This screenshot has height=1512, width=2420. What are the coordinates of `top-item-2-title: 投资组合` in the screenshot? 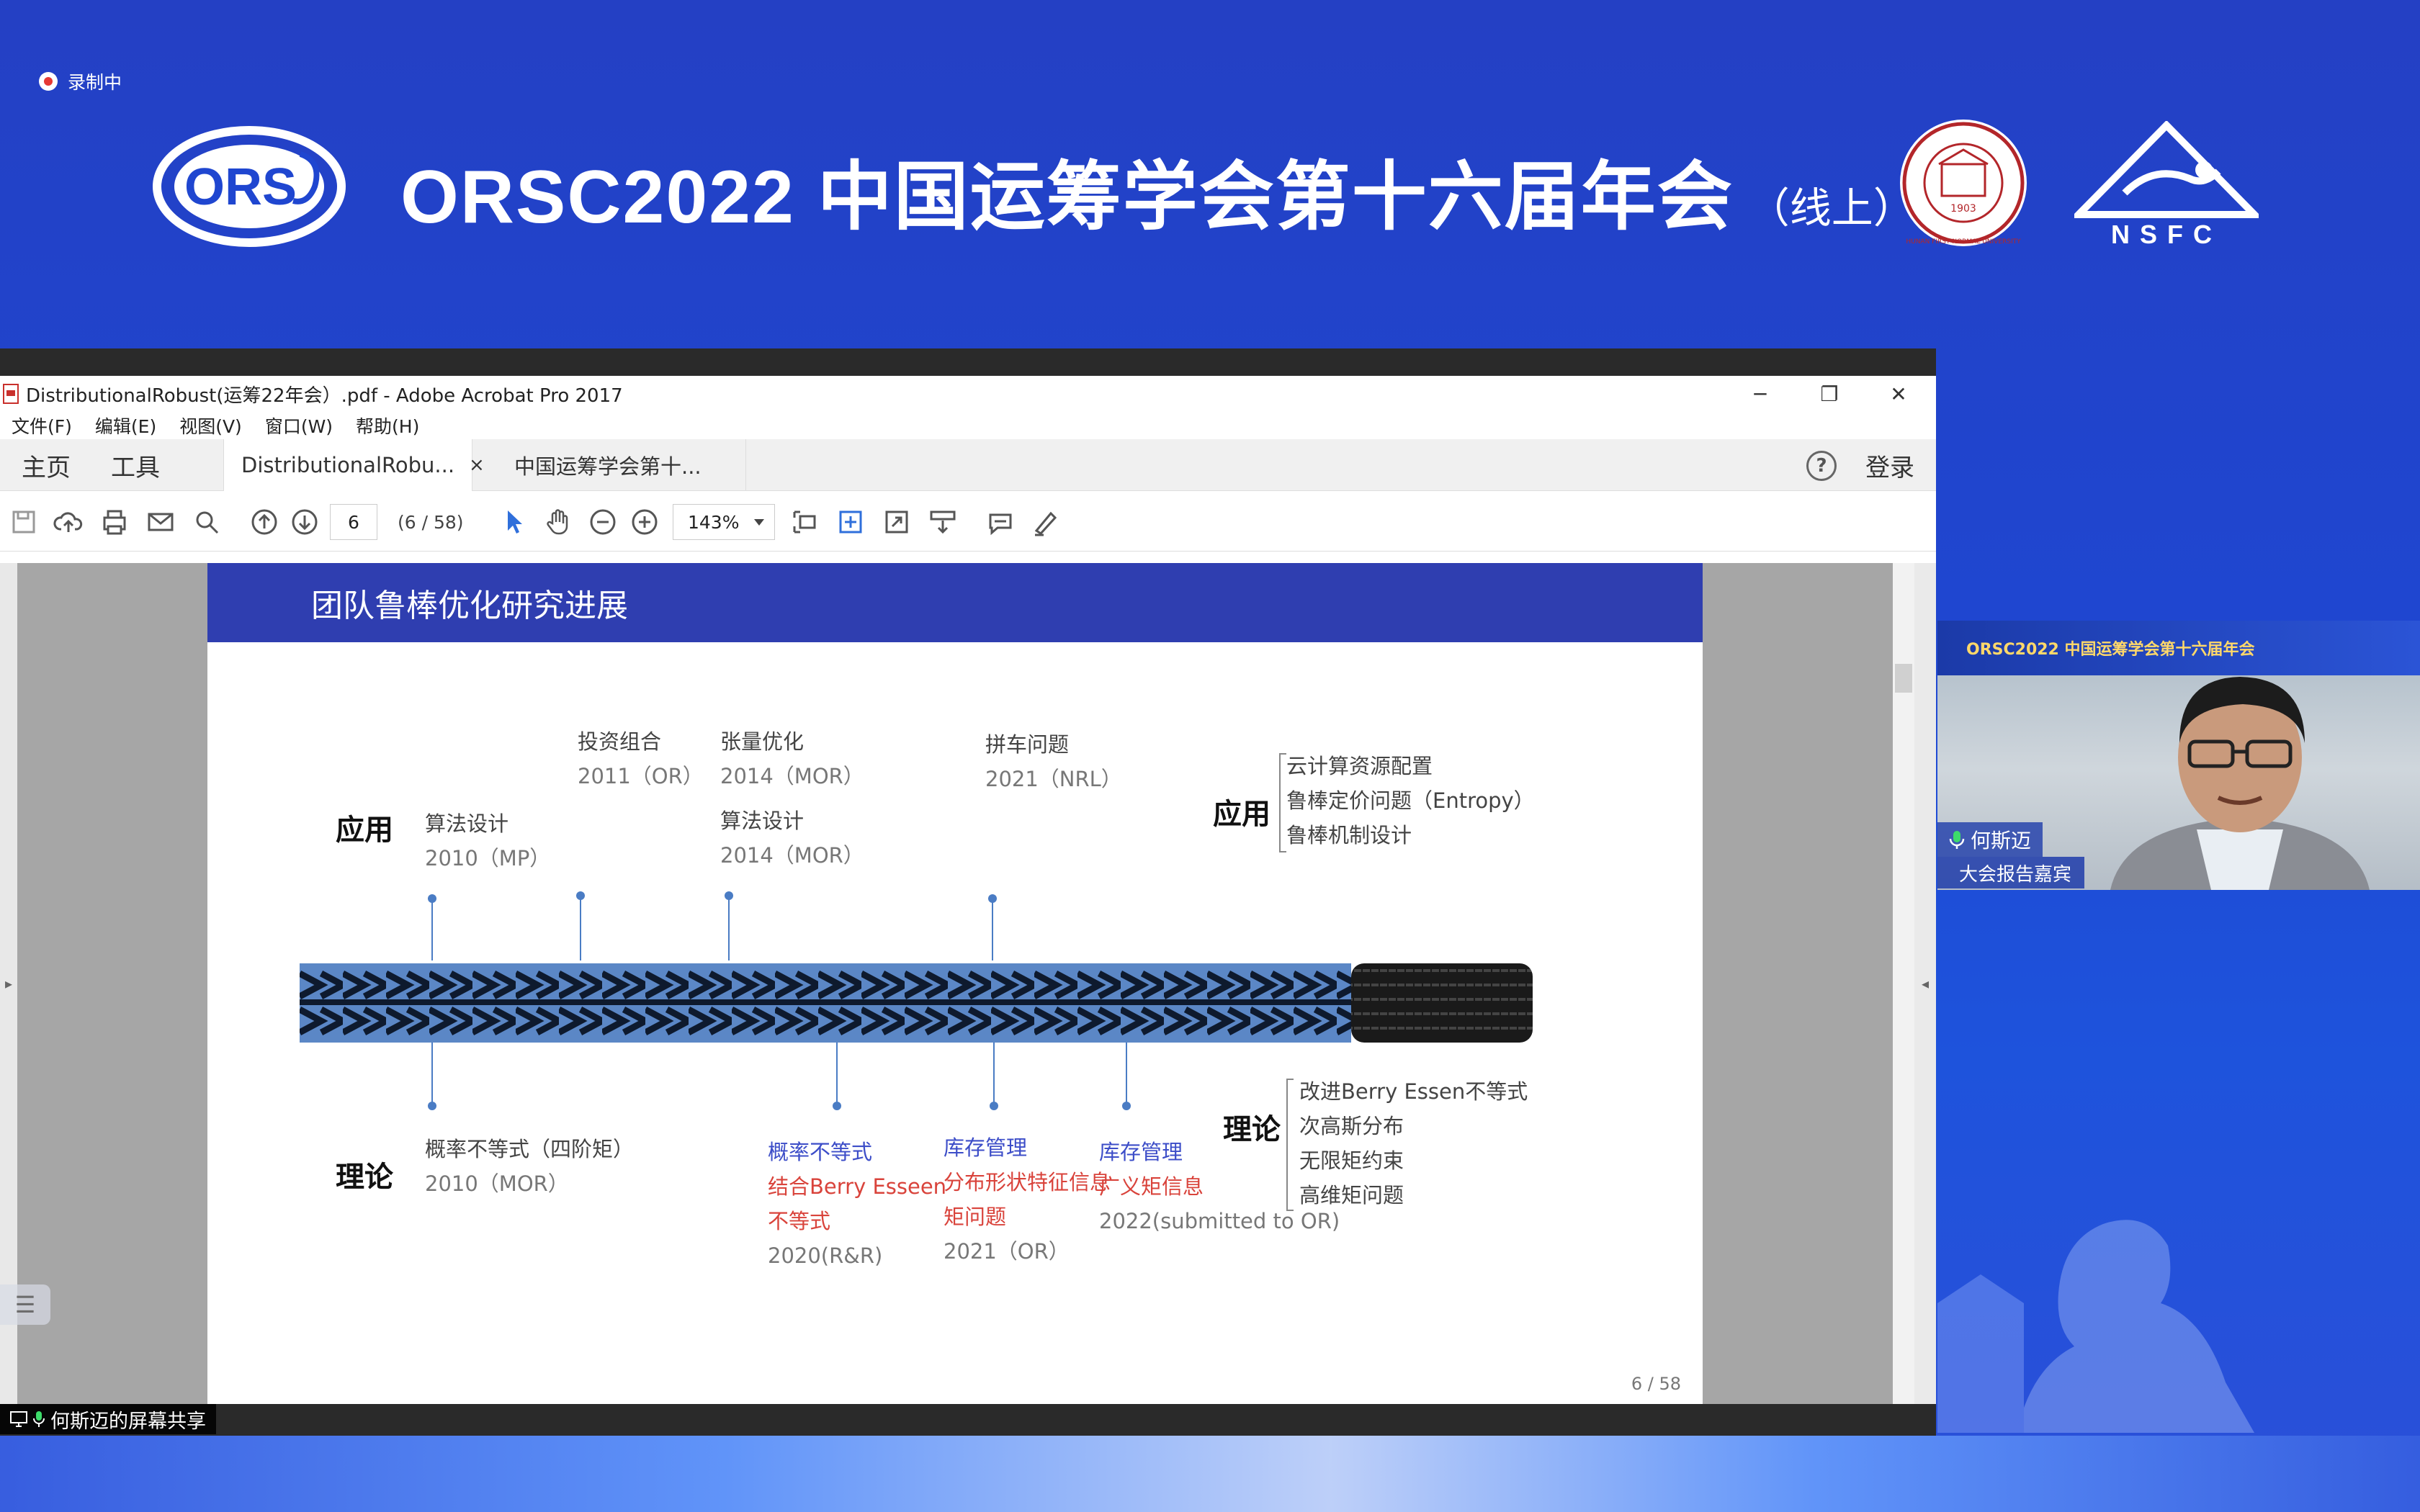 It's located at (620, 741).